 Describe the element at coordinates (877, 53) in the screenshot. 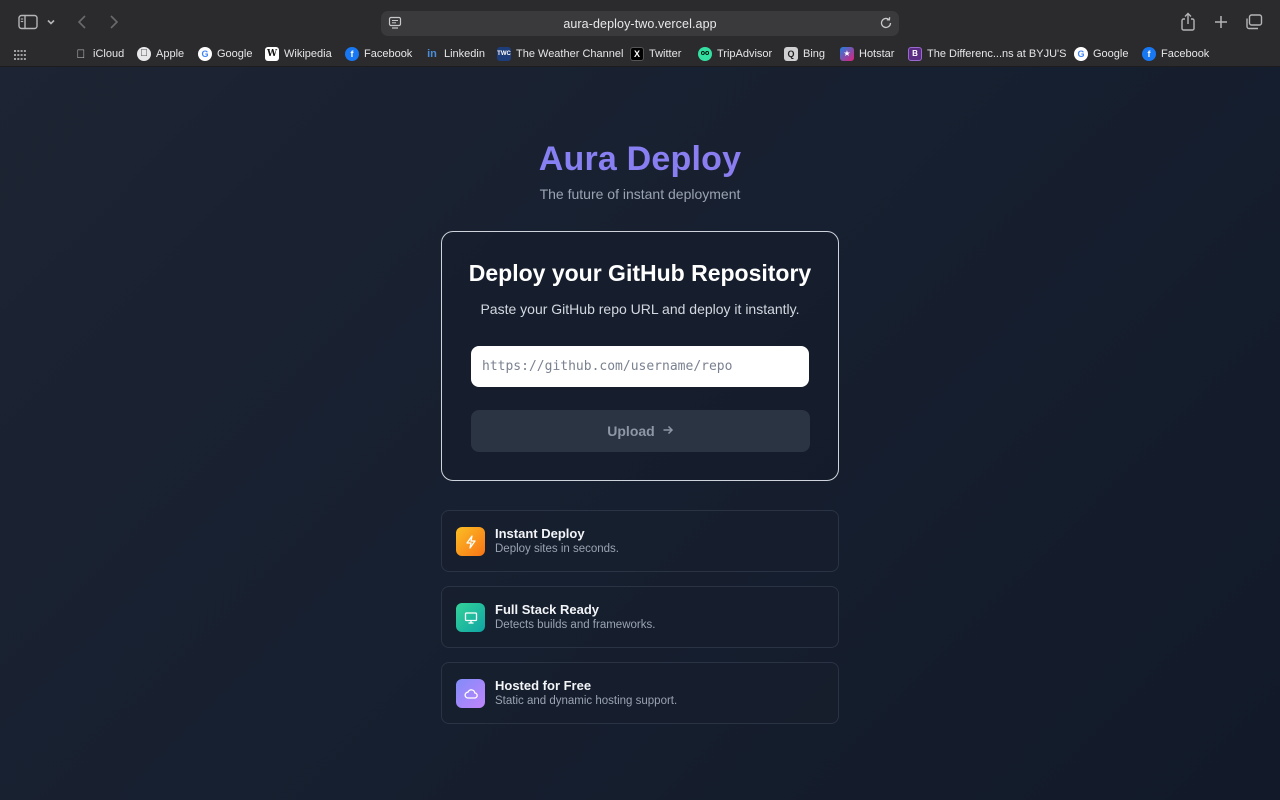

I see `bookmark-label: Hotstar` at that location.